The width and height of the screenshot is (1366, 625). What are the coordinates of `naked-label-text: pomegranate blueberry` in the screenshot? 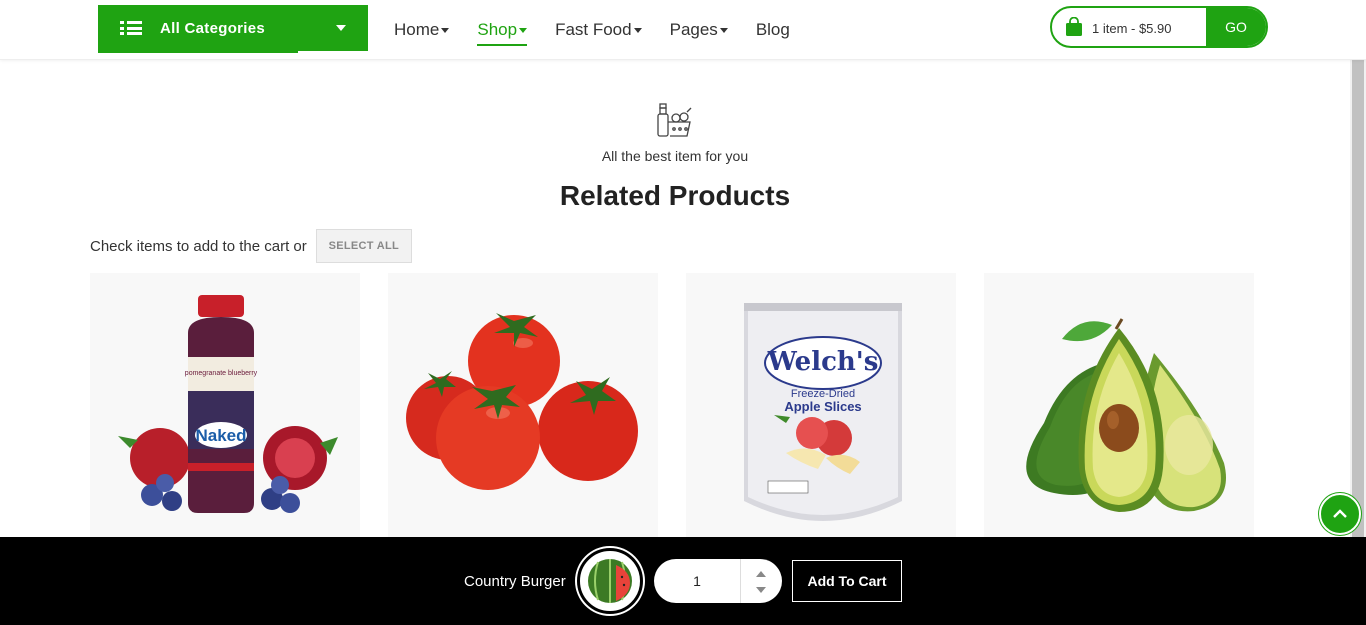 It's located at (221, 373).